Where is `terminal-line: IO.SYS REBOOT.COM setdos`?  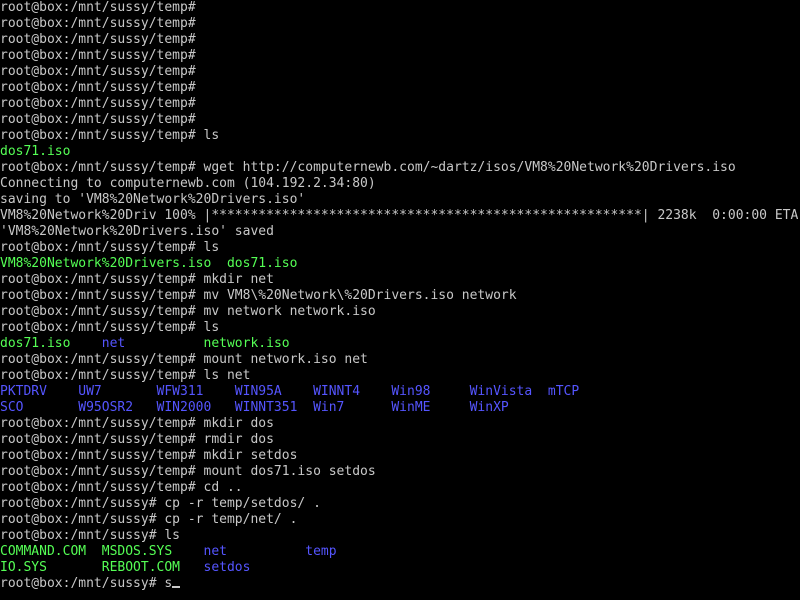 terminal-line: IO.SYS REBOOT.COM setdos is located at coordinates (125, 568).